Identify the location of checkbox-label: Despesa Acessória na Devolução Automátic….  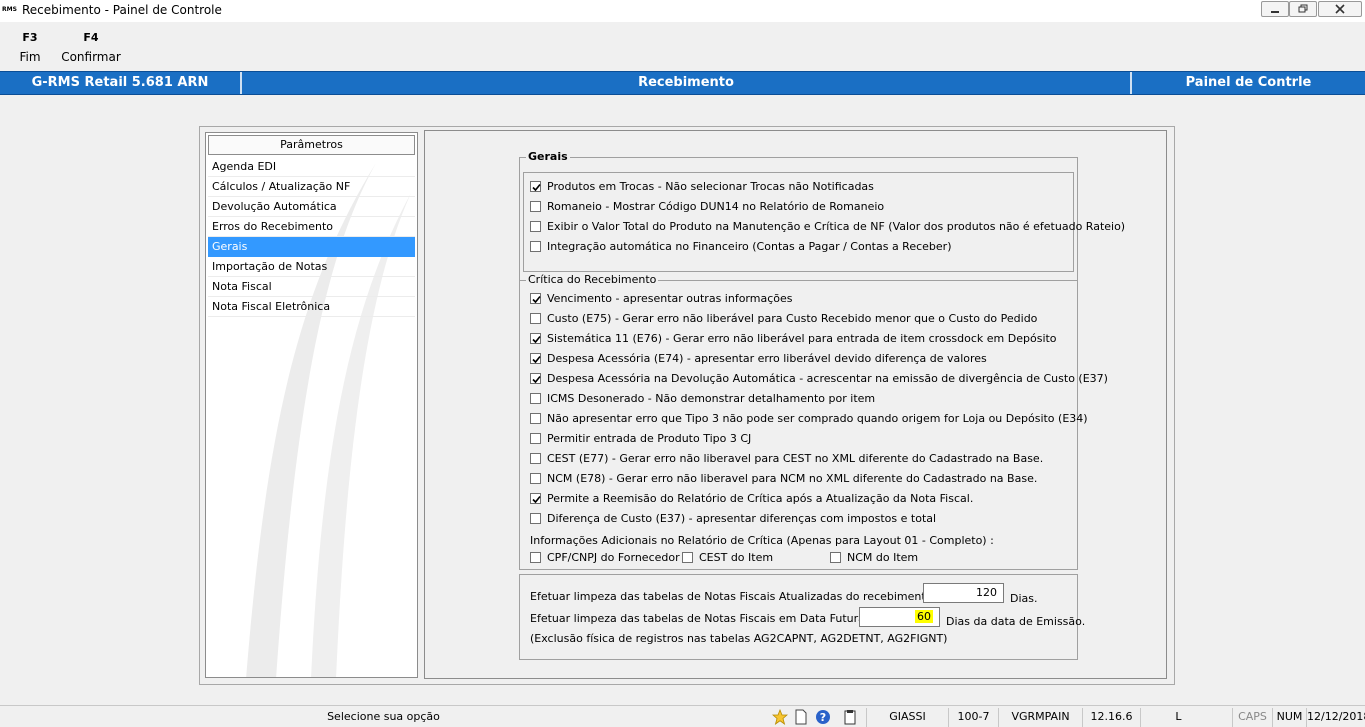
(827, 378).